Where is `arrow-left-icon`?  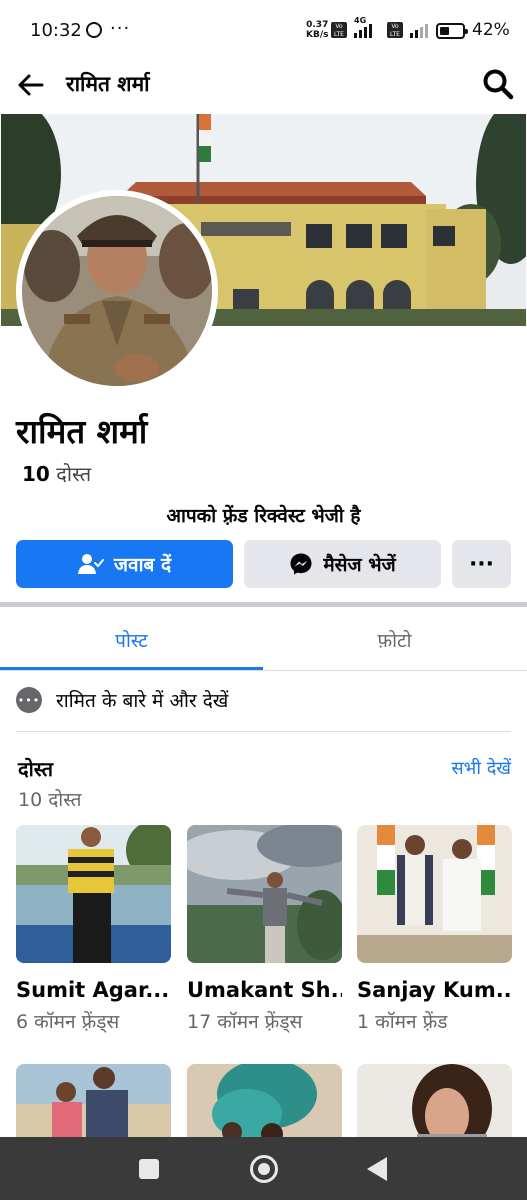 arrow-left-icon is located at coordinates (31, 85).